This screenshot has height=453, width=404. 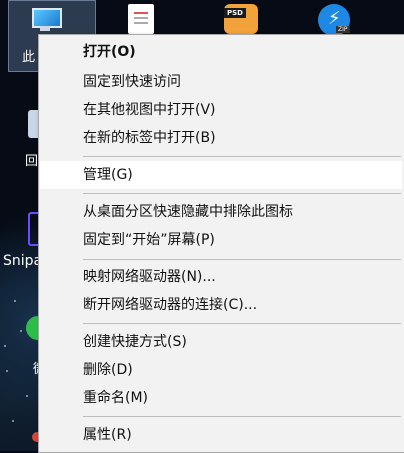 What do you see at coordinates (45, 28) in the screenshot?
I see `monitor-stand` at bounding box center [45, 28].